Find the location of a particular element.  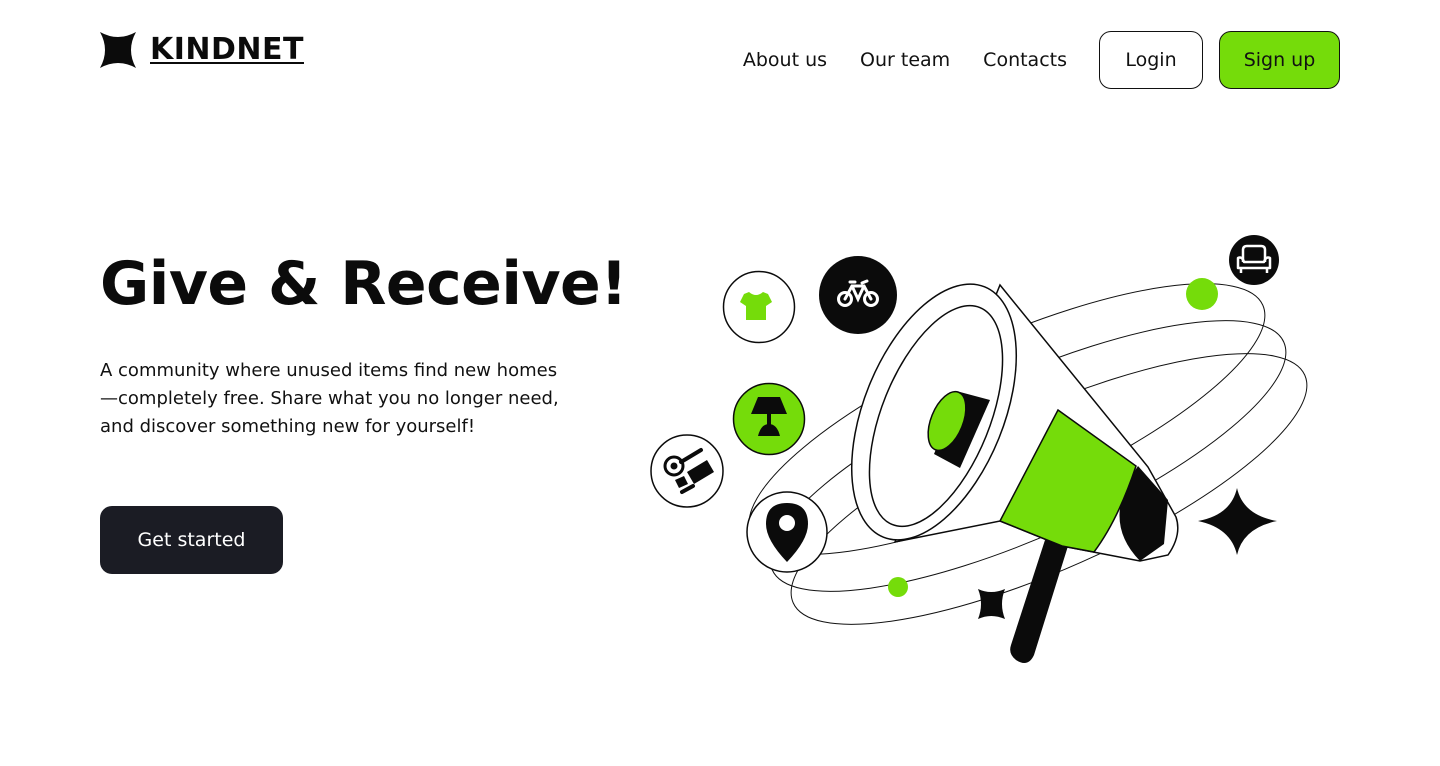

get-started-button: Get started is located at coordinates (191, 540).